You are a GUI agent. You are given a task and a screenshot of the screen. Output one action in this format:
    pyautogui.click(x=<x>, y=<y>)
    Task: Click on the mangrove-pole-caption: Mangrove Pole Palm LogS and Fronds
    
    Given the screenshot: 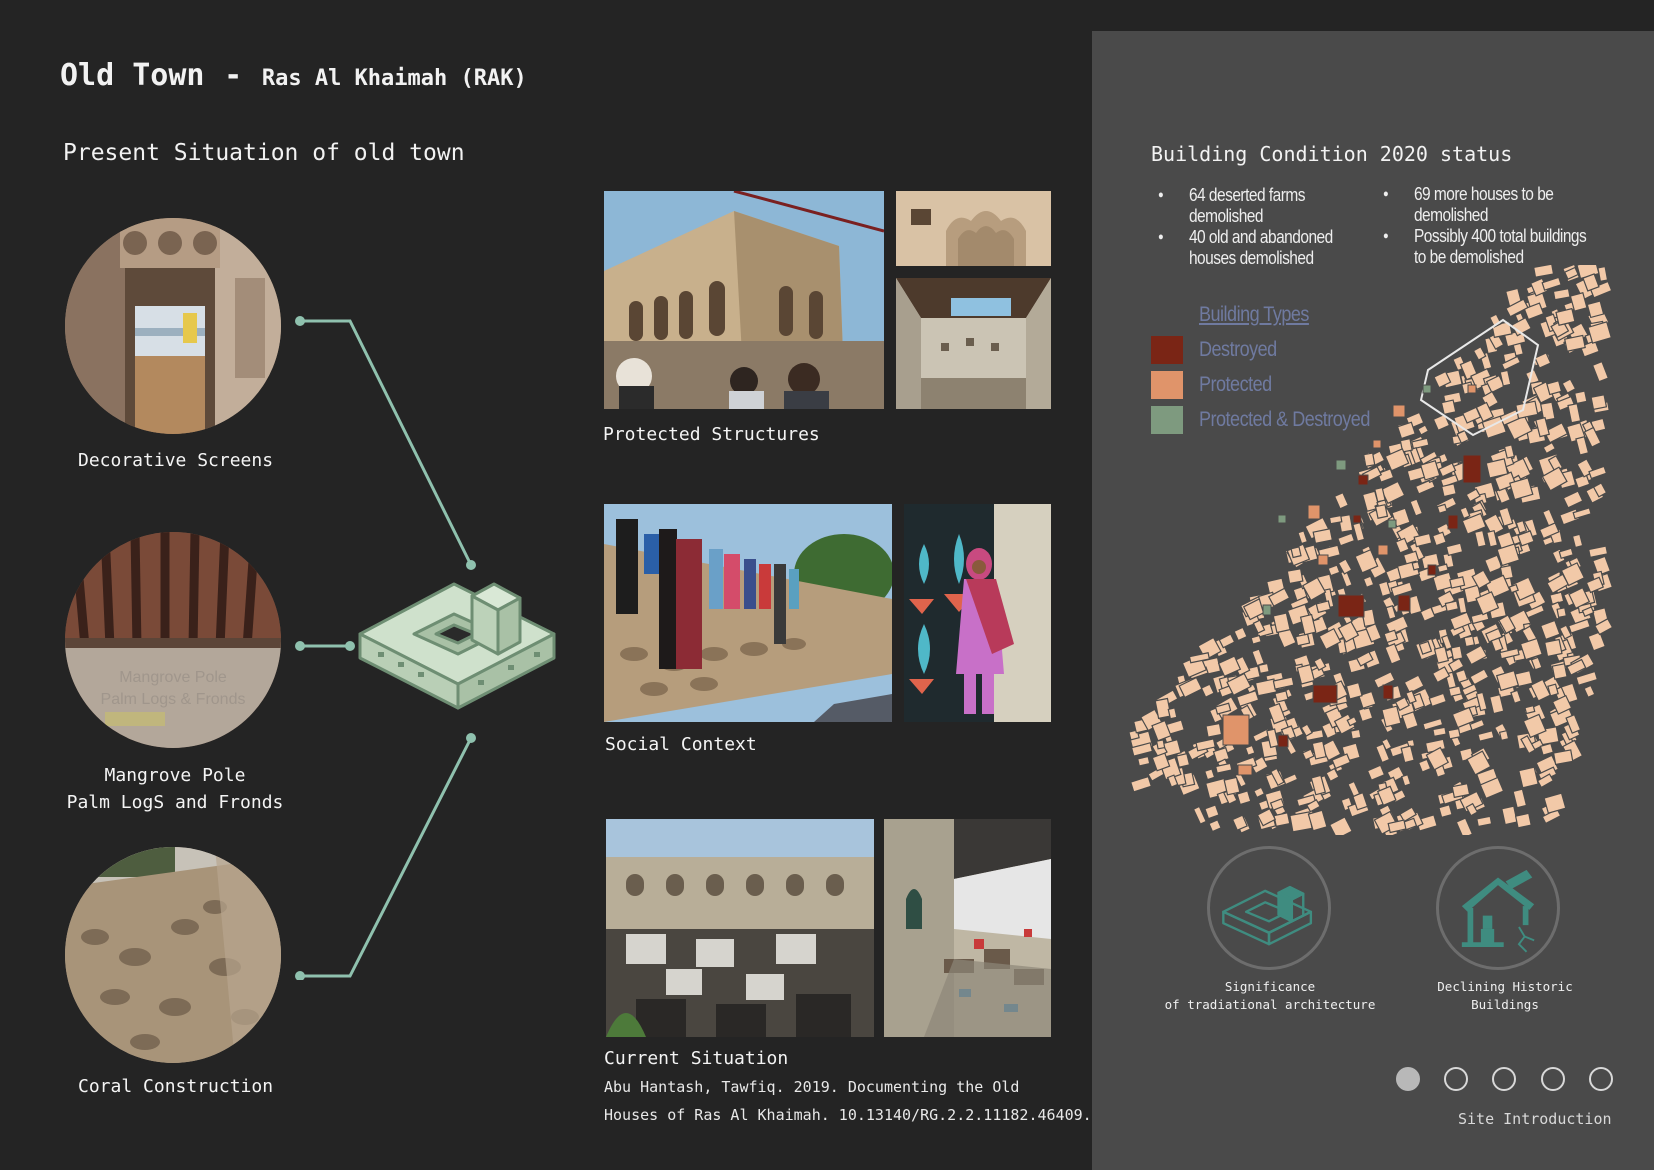 What is the action you would take?
    pyautogui.click(x=175, y=789)
    